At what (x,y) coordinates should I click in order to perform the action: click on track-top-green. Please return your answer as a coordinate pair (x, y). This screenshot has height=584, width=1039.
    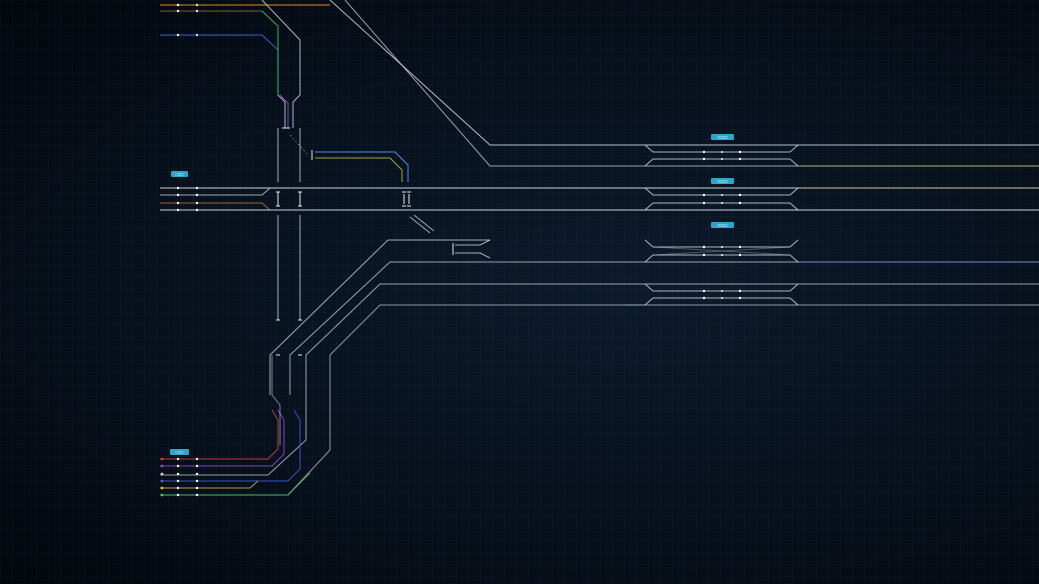
    Looking at the image, I should click on (270, 52).